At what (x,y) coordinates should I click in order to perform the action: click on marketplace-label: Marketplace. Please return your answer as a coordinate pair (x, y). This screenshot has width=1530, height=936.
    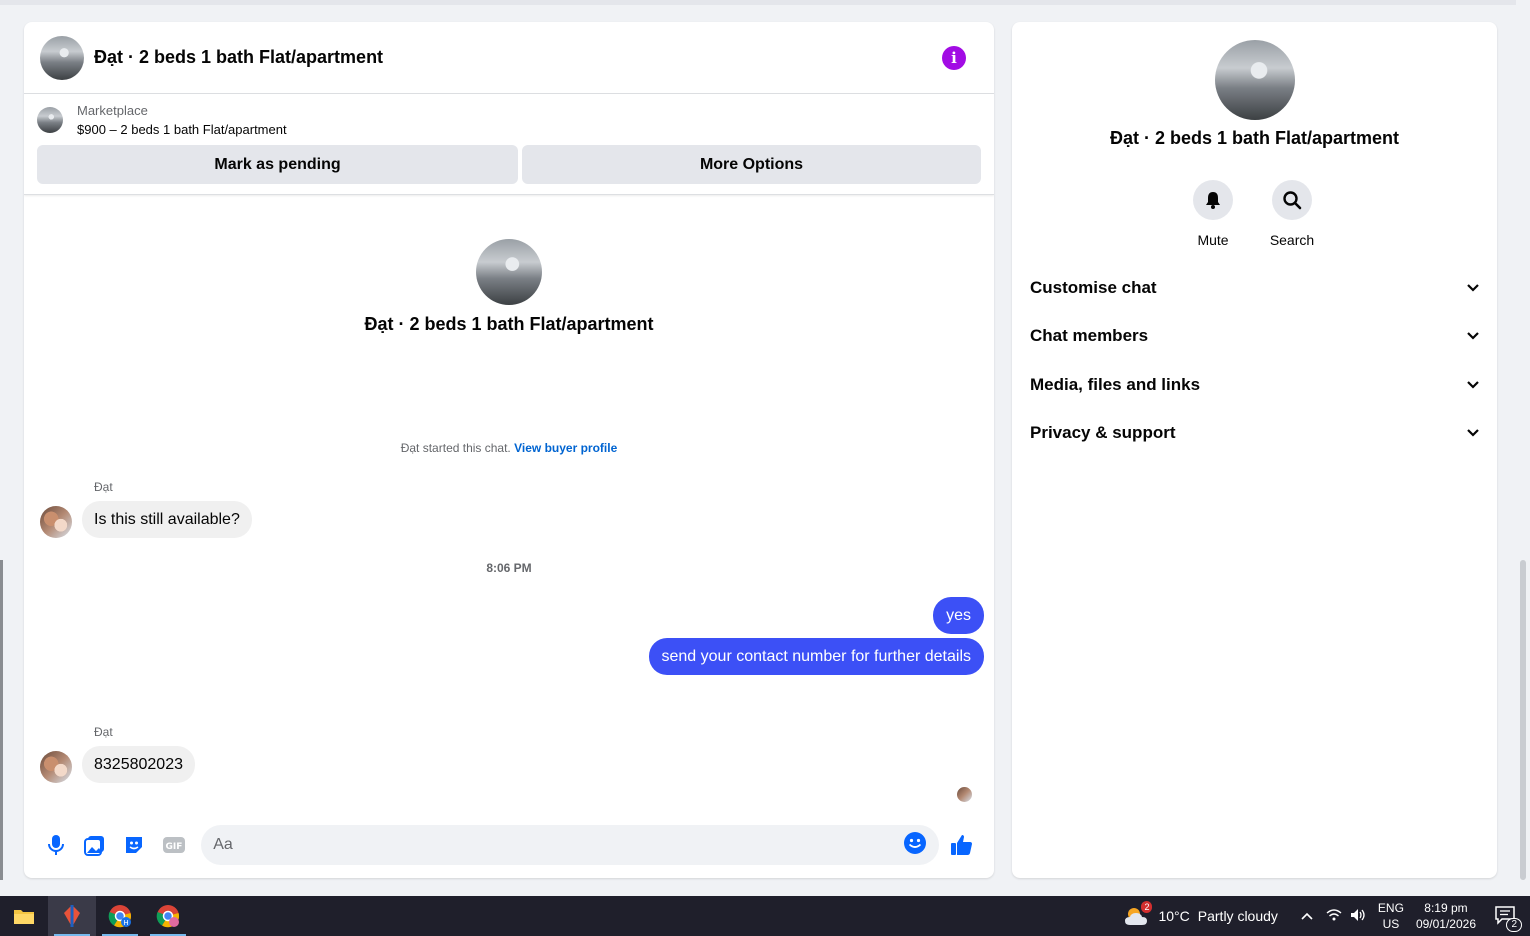
    Looking at the image, I should click on (112, 110).